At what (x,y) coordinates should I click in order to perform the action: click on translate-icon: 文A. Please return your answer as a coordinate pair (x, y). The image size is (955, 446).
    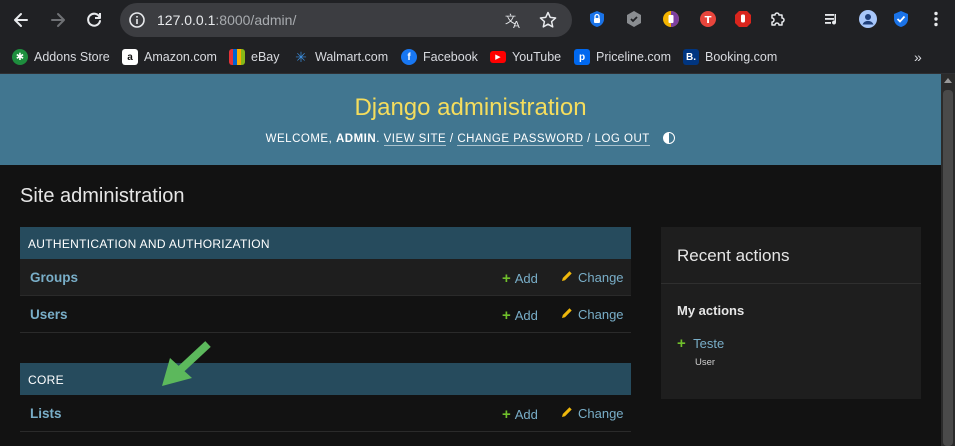
    Looking at the image, I should click on (514, 20).